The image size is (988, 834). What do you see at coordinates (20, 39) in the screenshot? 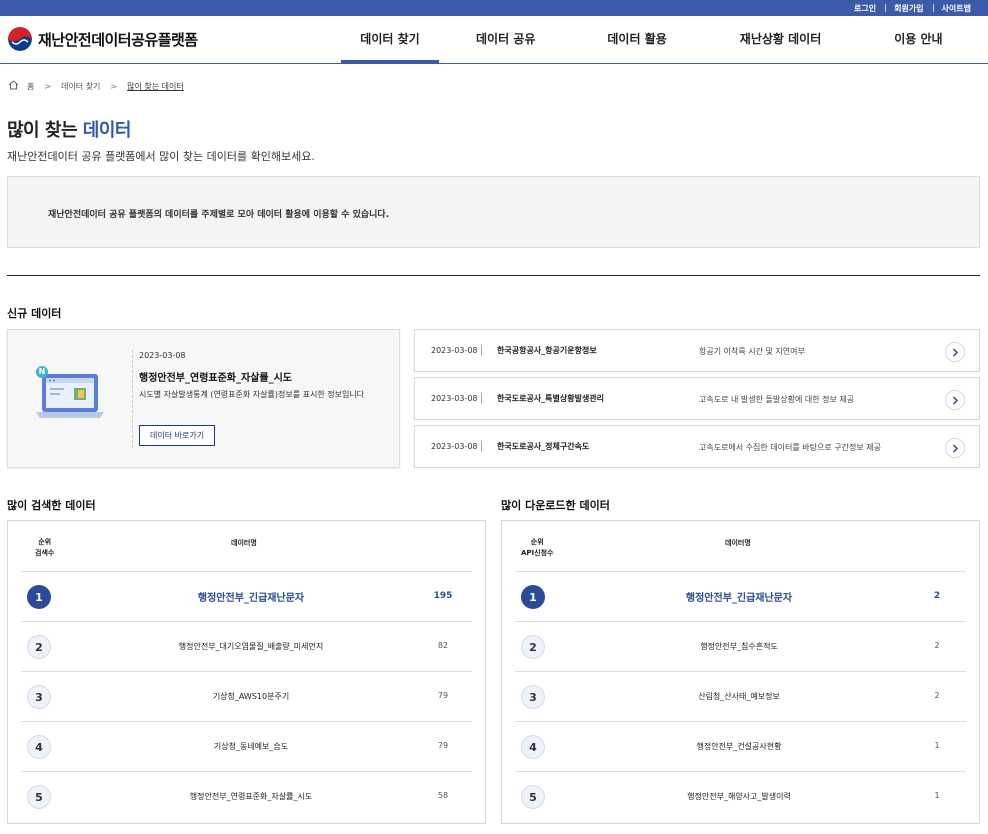
I see `government-emblem-icon` at bounding box center [20, 39].